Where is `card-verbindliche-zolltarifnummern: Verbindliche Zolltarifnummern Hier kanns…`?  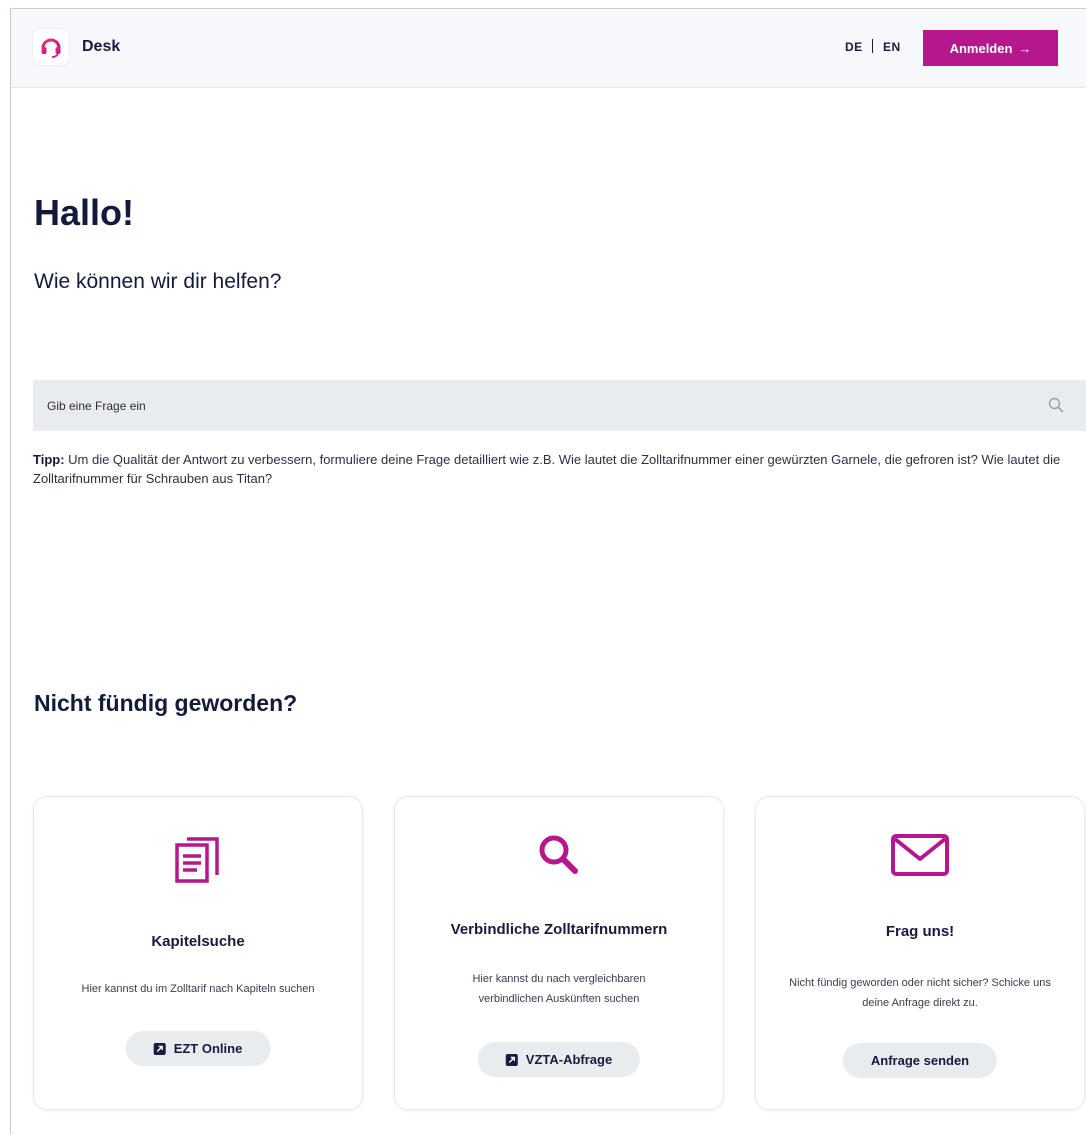 card-verbindliche-zolltarifnummern: Verbindliche Zolltarifnummern Hier kanns… is located at coordinates (559, 953).